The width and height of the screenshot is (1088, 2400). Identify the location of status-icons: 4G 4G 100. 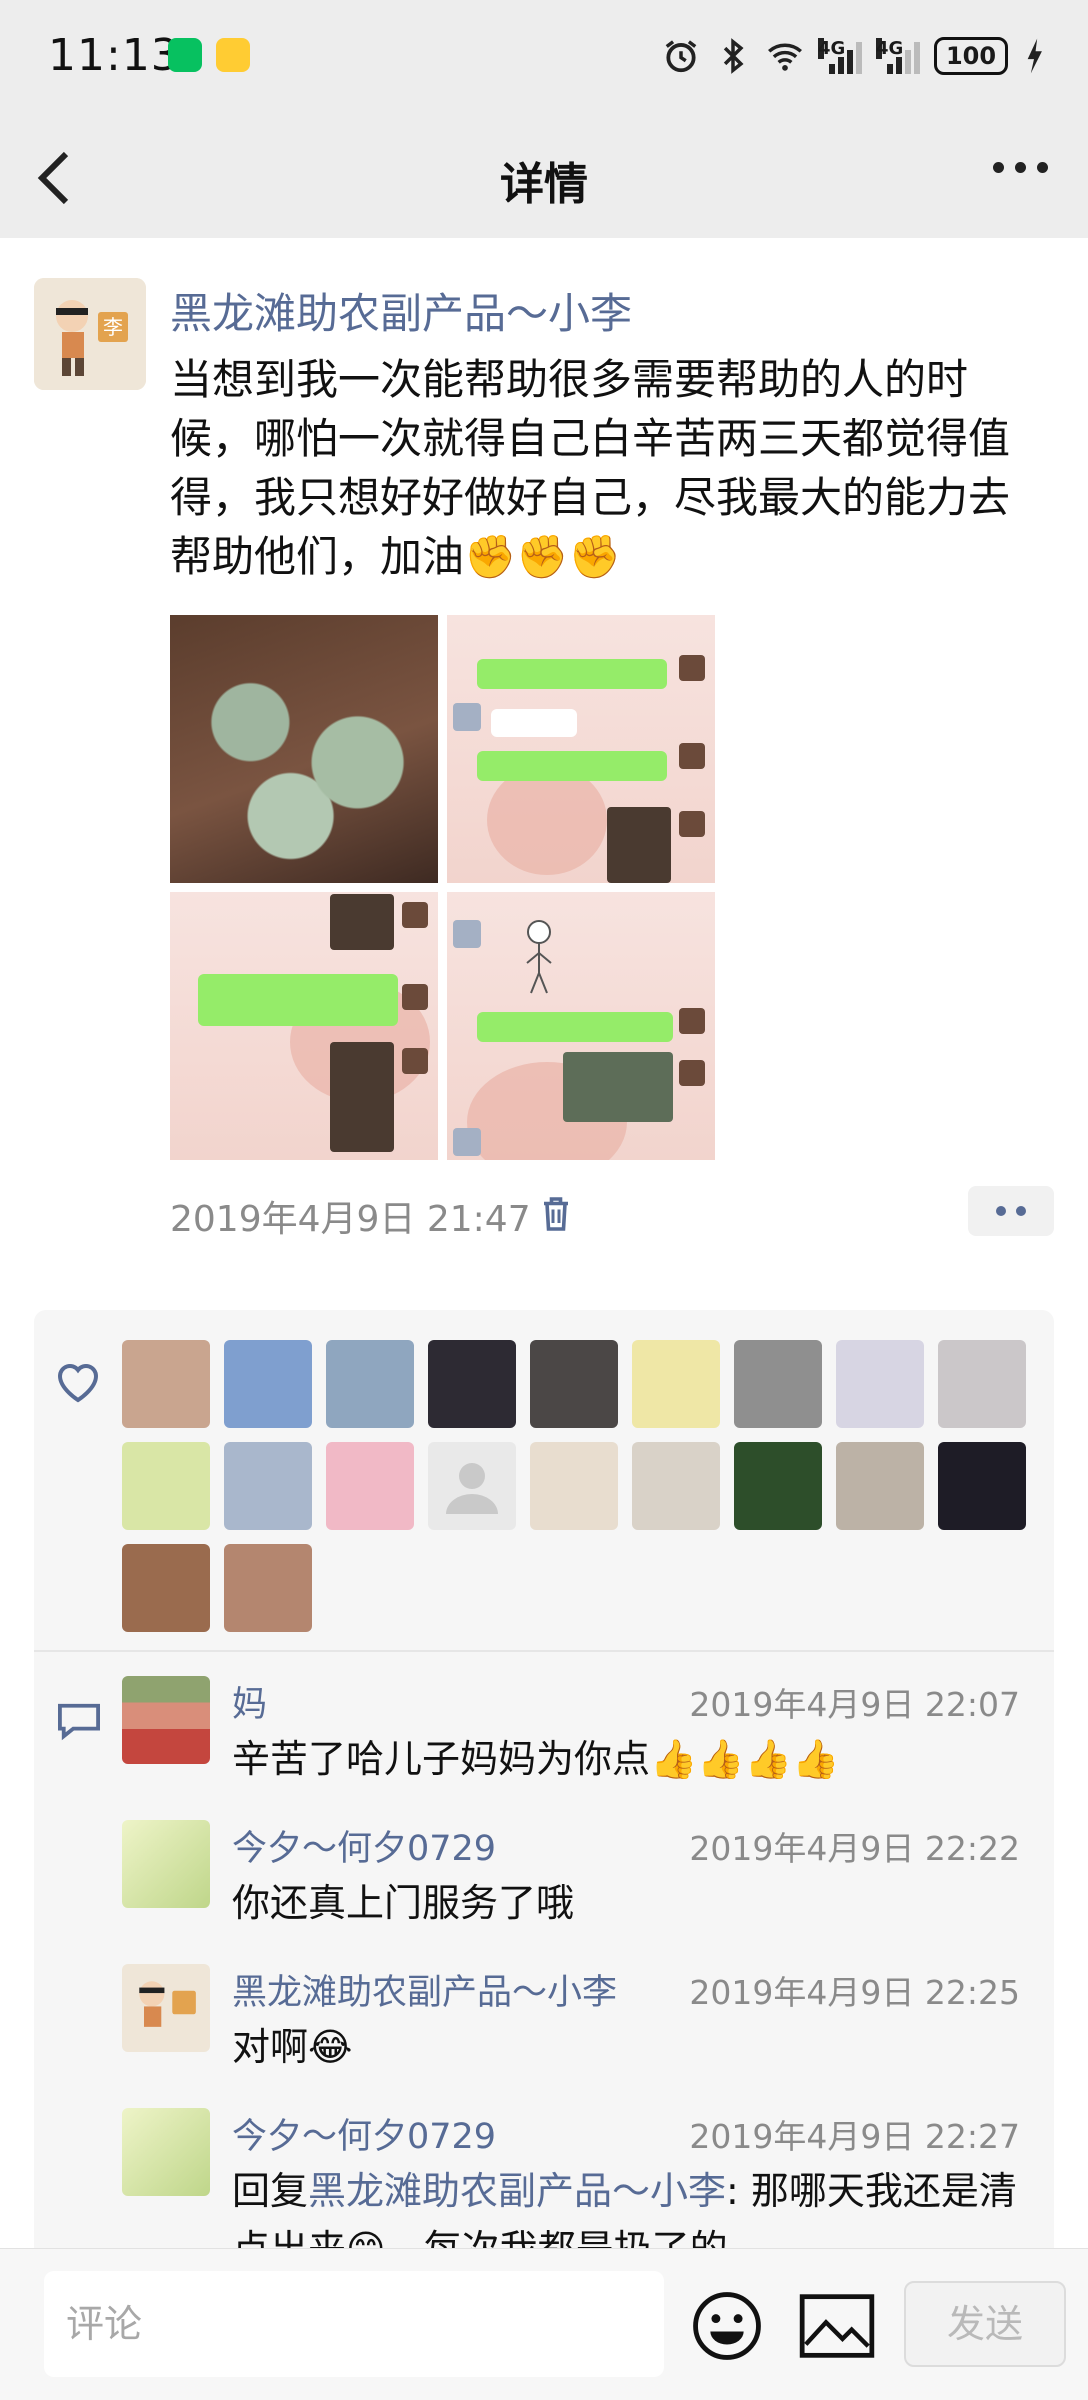
(854, 56).